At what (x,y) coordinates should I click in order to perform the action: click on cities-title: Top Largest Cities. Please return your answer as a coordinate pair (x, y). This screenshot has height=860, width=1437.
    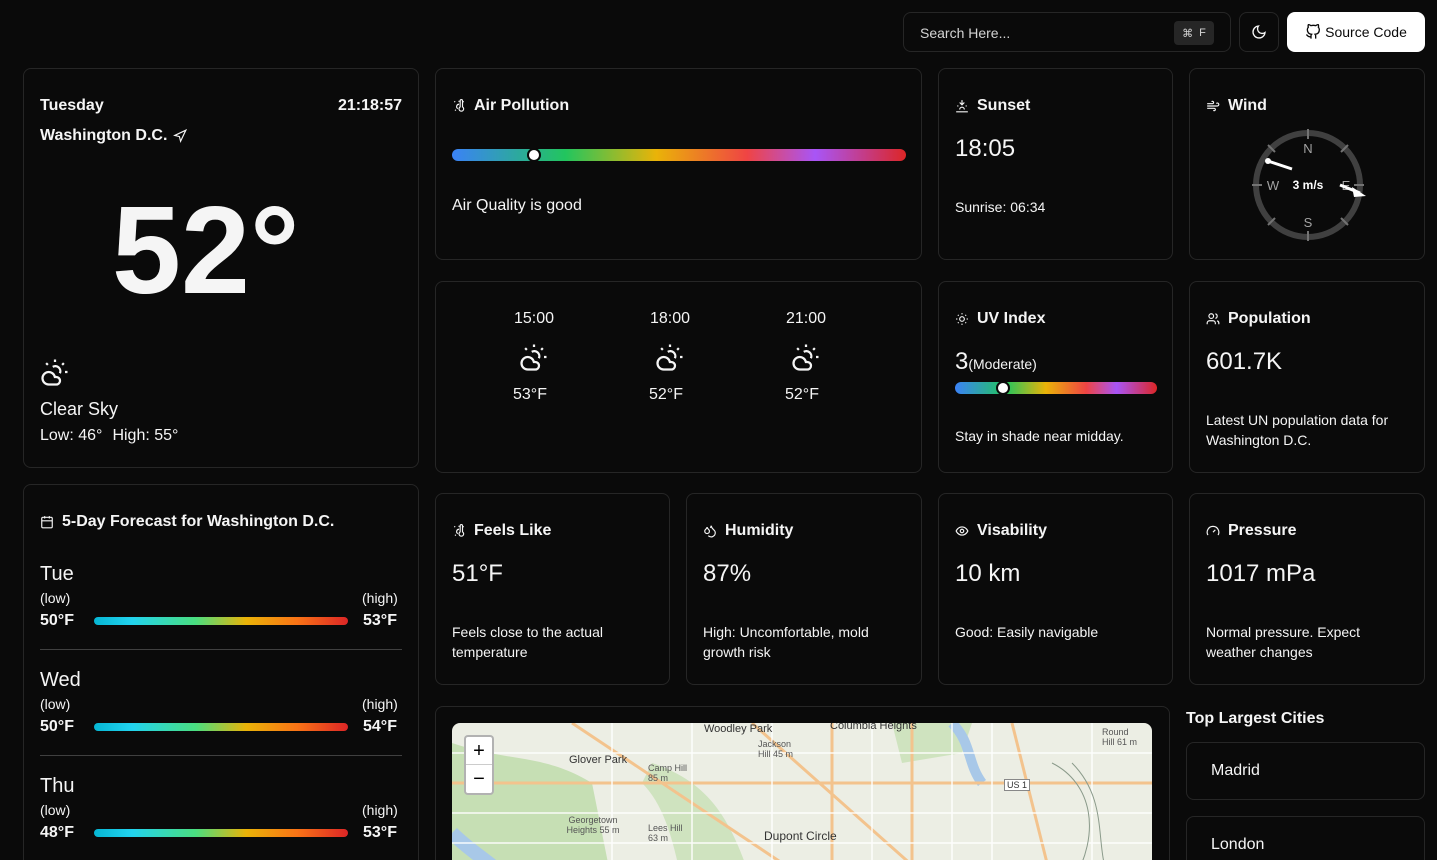
    Looking at the image, I should click on (1255, 718).